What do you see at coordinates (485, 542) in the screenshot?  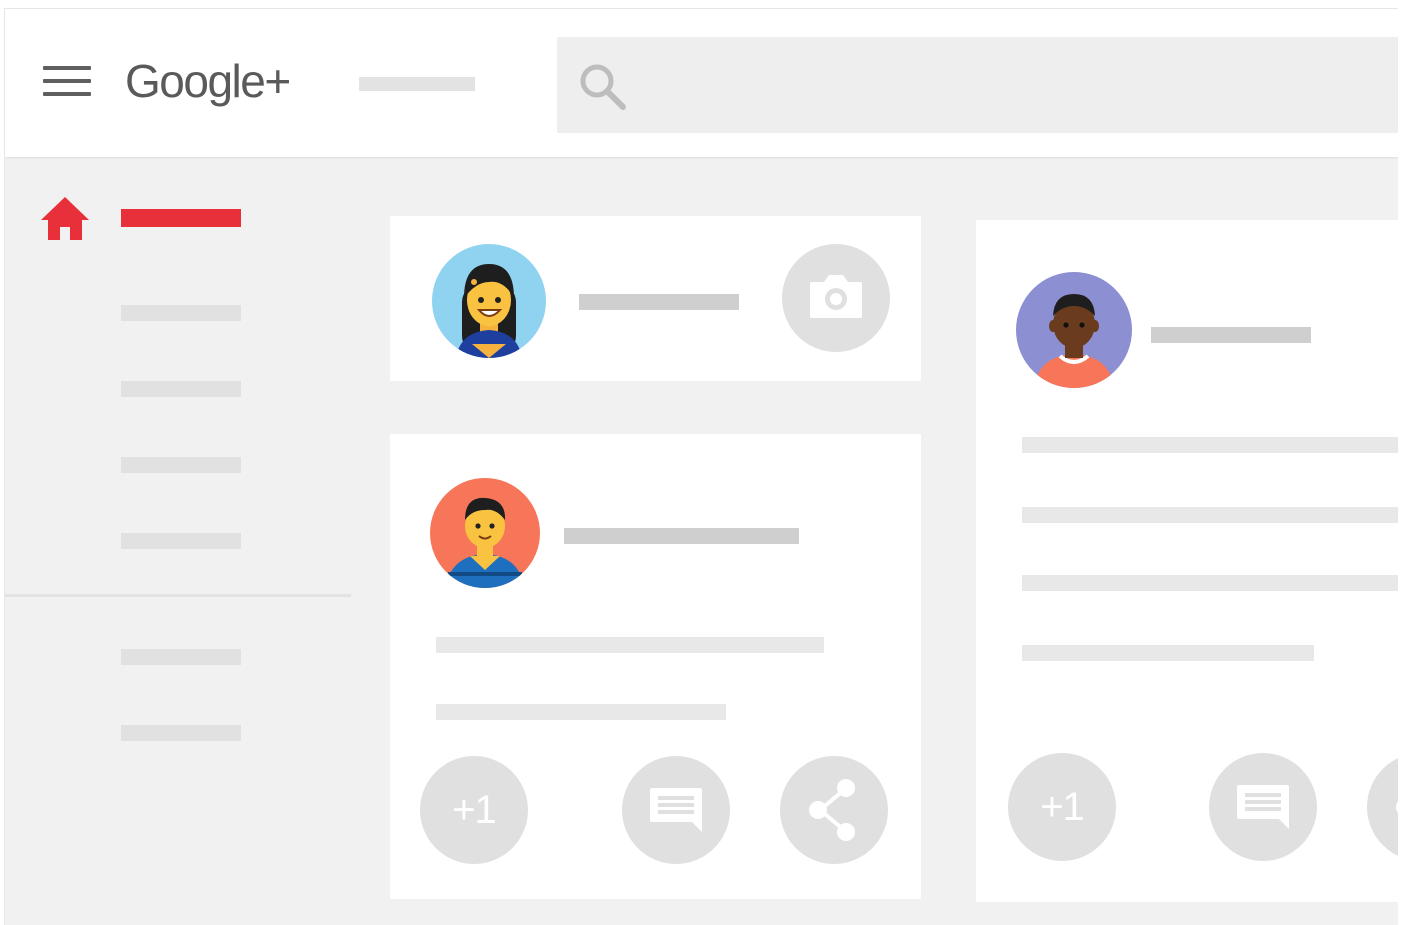 I see `man-avatar-graphic` at bounding box center [485, 542].